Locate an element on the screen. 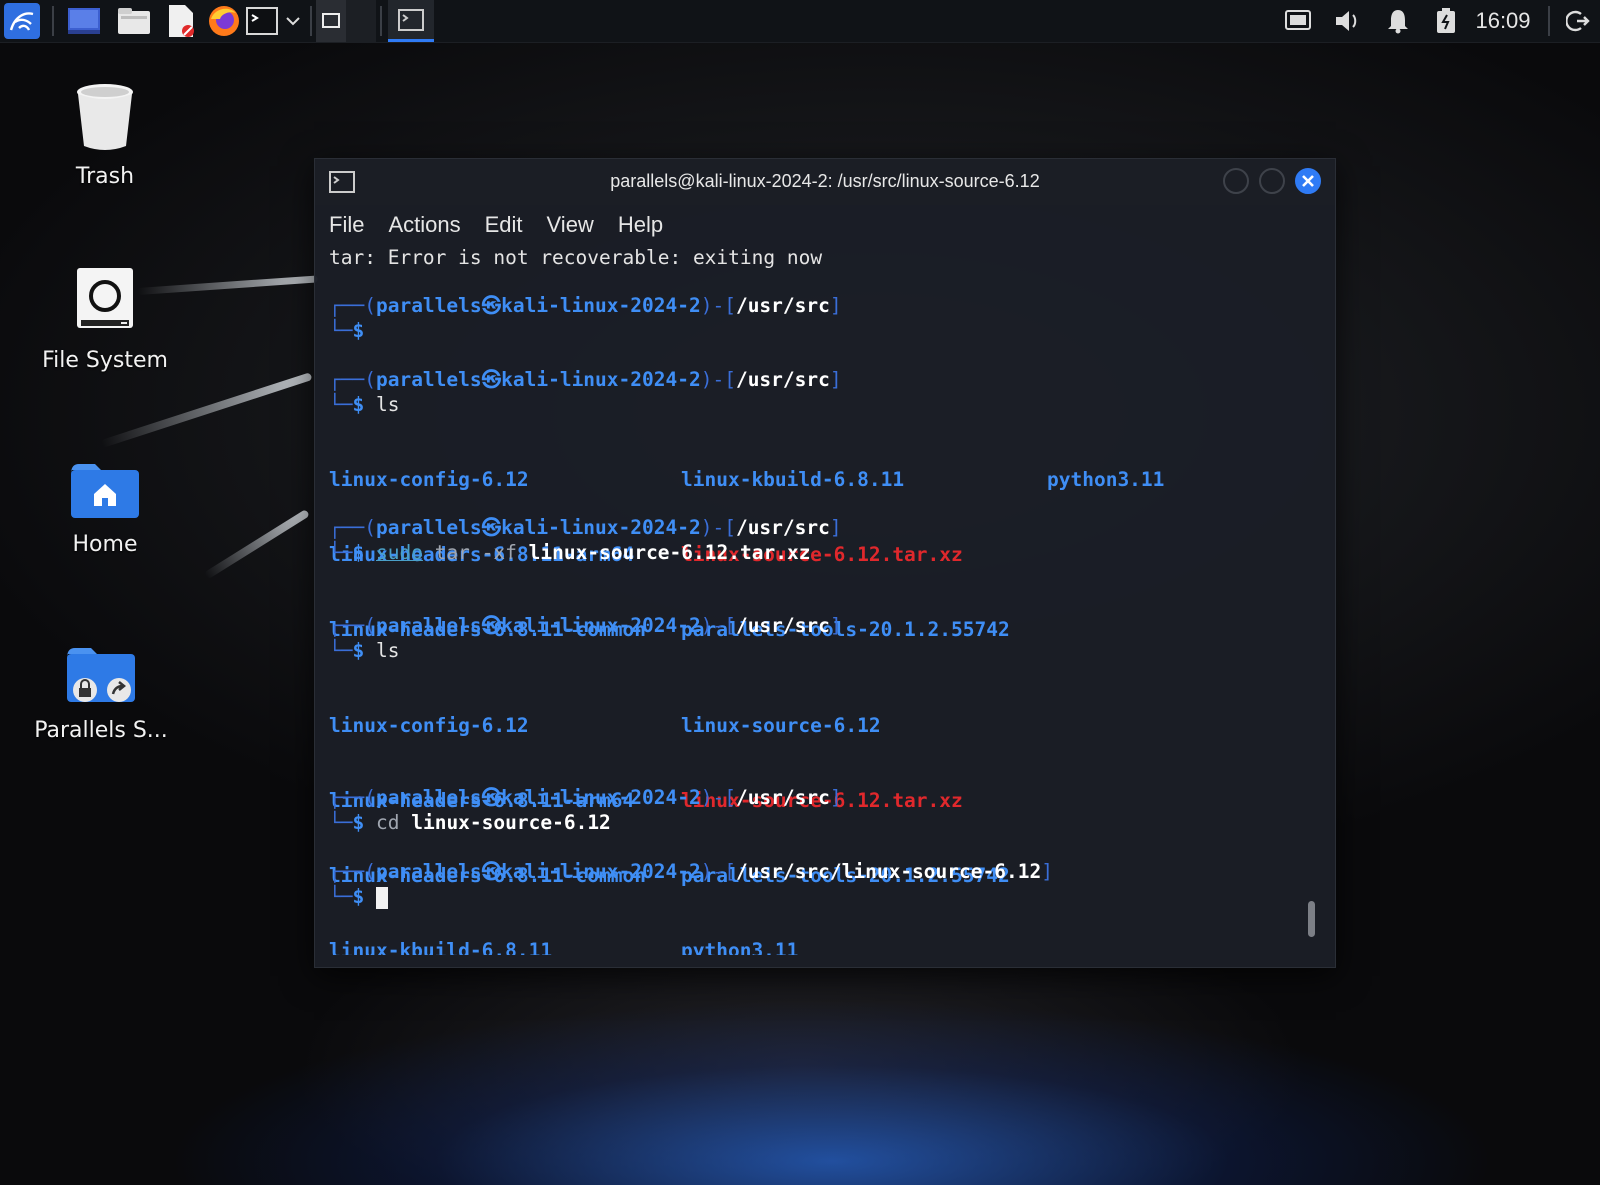  workspace-icon is located at coordinates (84, 21).